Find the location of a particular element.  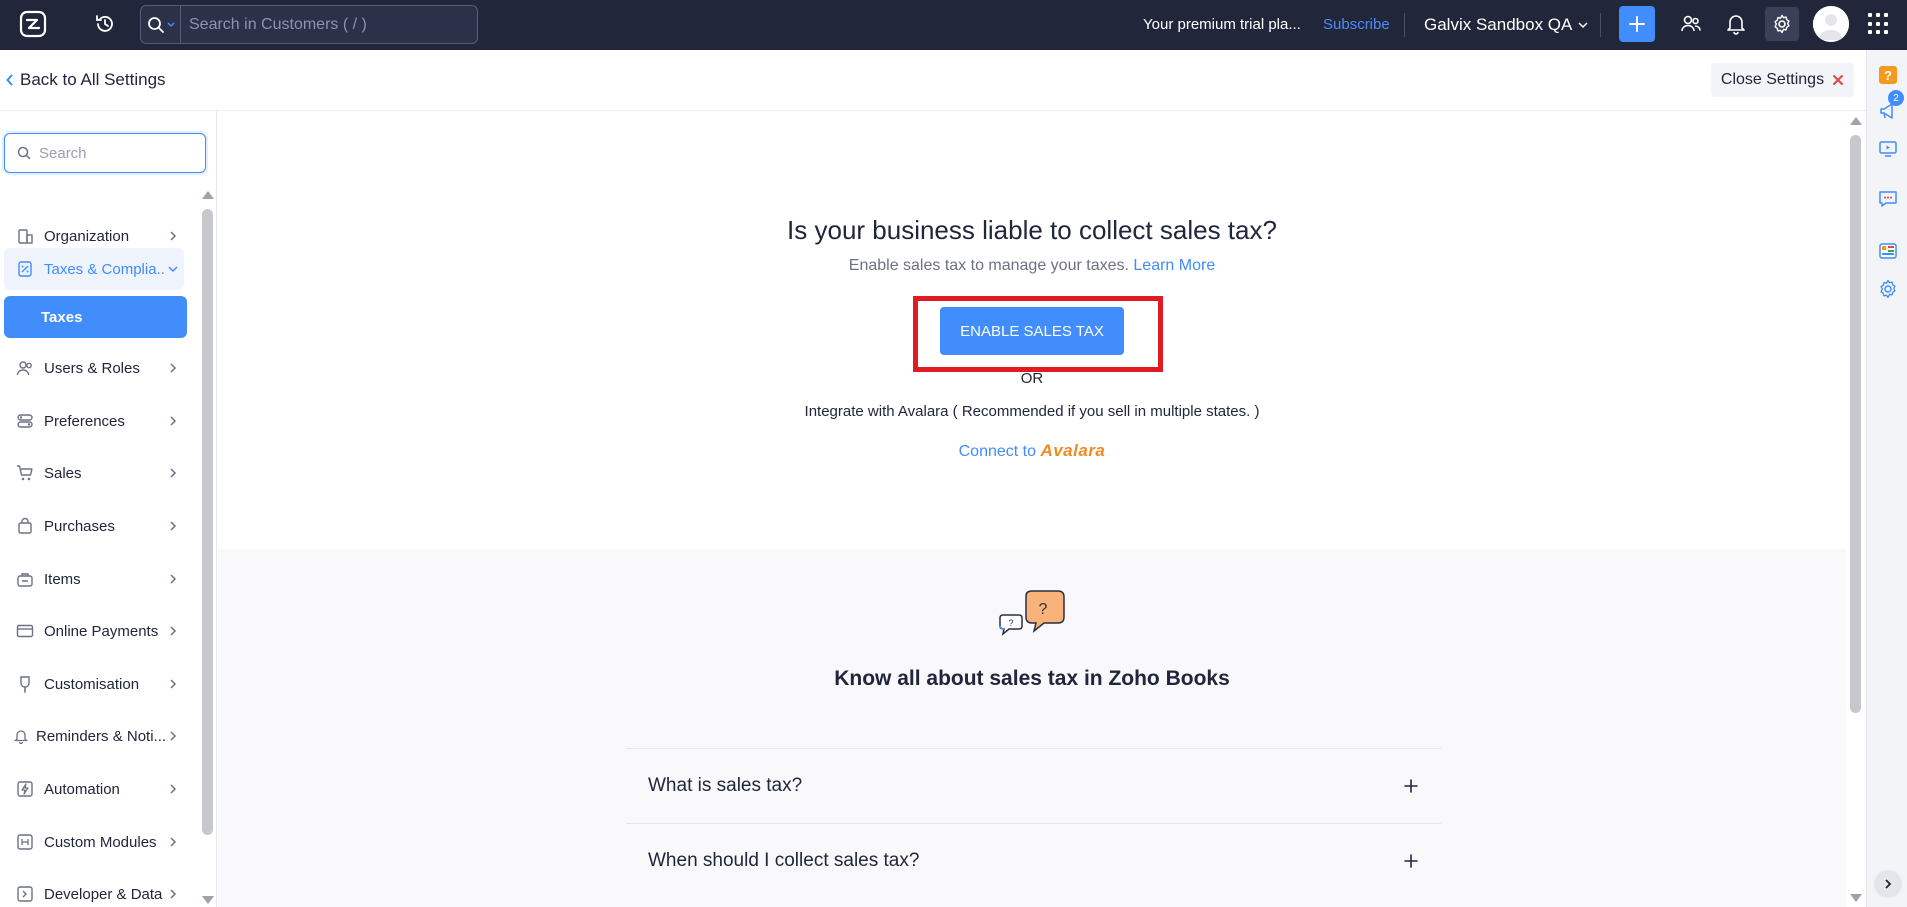

user-avatar-icon is located at coordinates (1831, 24).